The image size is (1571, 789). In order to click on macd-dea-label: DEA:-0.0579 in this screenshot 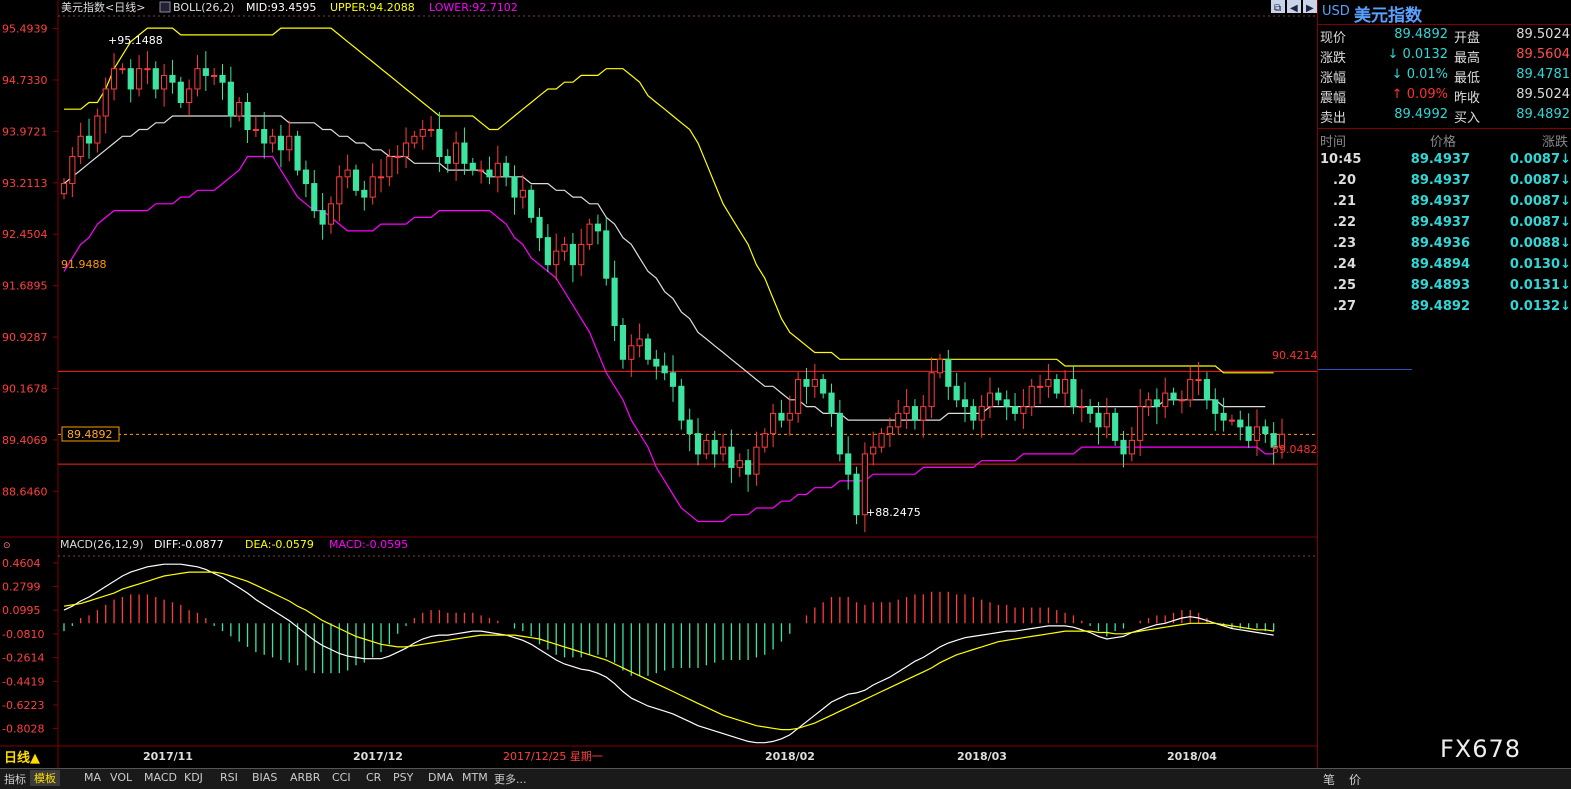, I will do `click(279, 544)`.